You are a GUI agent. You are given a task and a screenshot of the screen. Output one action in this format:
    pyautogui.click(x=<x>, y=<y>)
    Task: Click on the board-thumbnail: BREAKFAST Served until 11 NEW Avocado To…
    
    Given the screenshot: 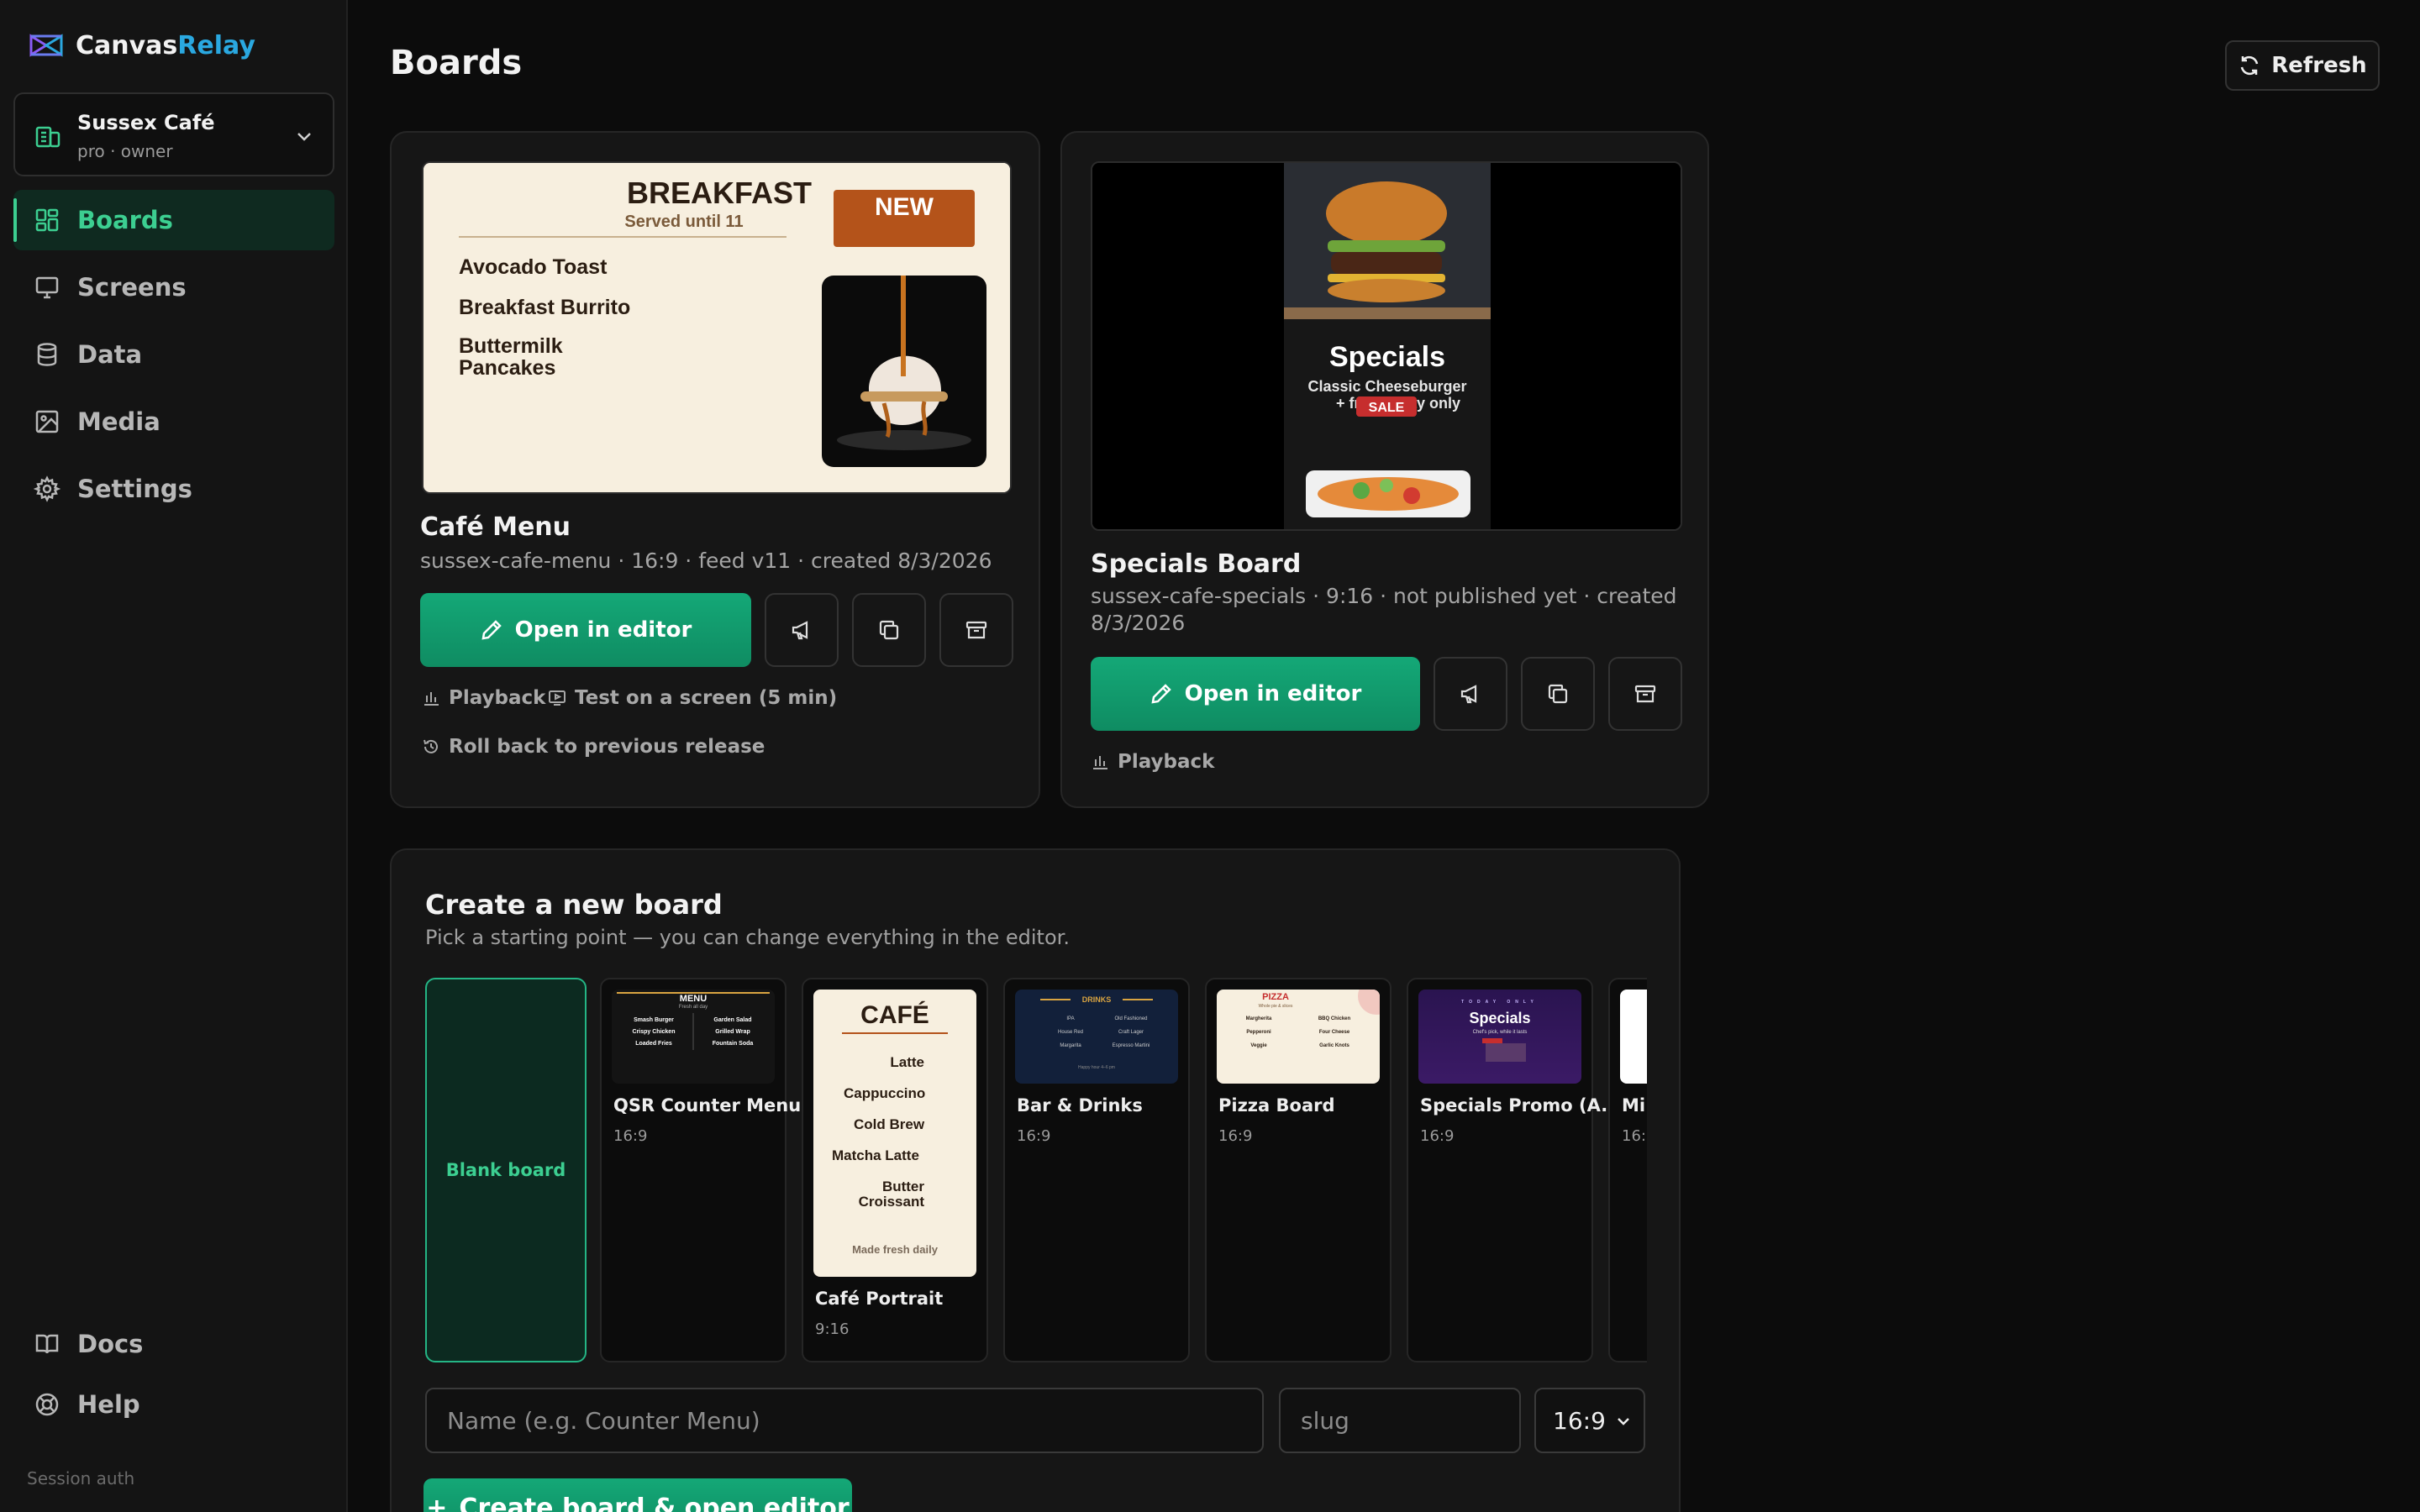 What is the action you would take?
    pyautogui.click(x=717, y=327)
    